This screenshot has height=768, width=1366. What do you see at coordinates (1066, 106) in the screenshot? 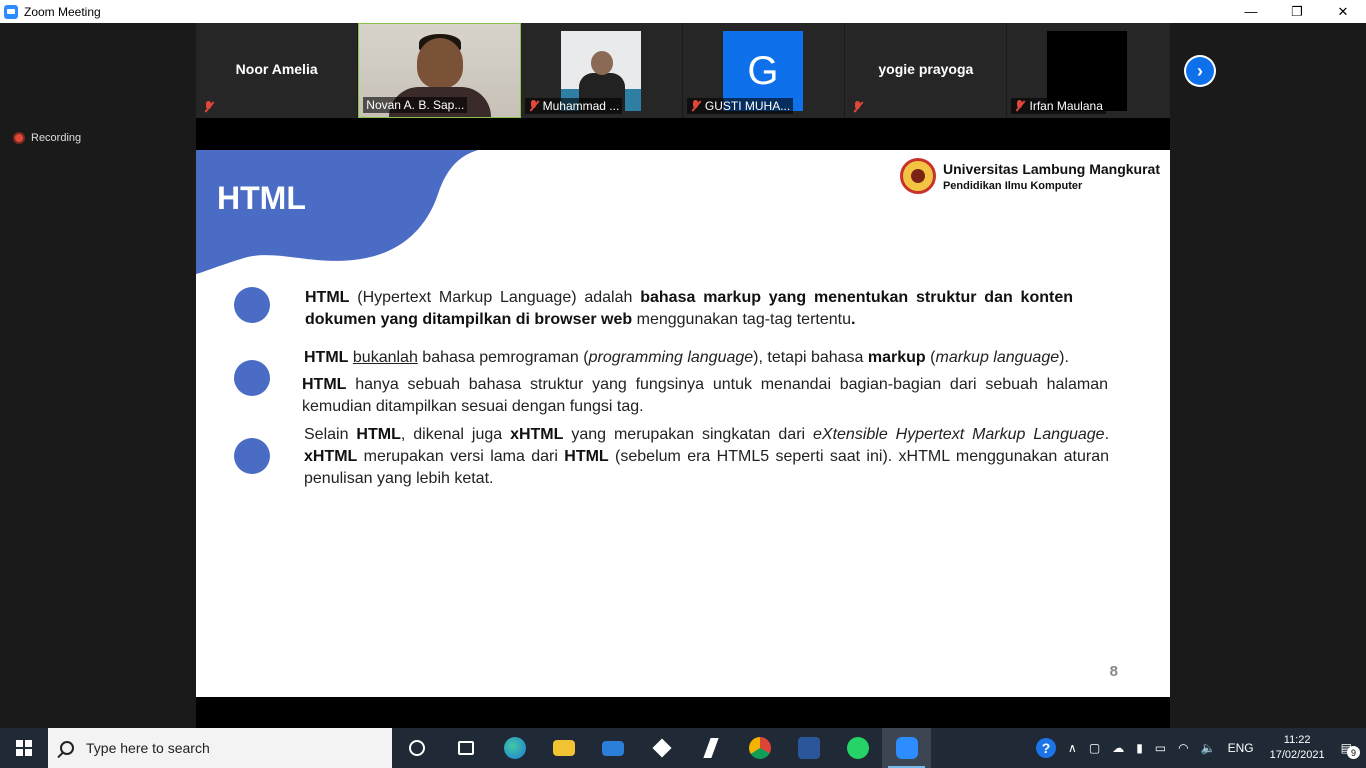
I see `participant-label-text: Irfan Maulana` at bounding box center [1066, 106].